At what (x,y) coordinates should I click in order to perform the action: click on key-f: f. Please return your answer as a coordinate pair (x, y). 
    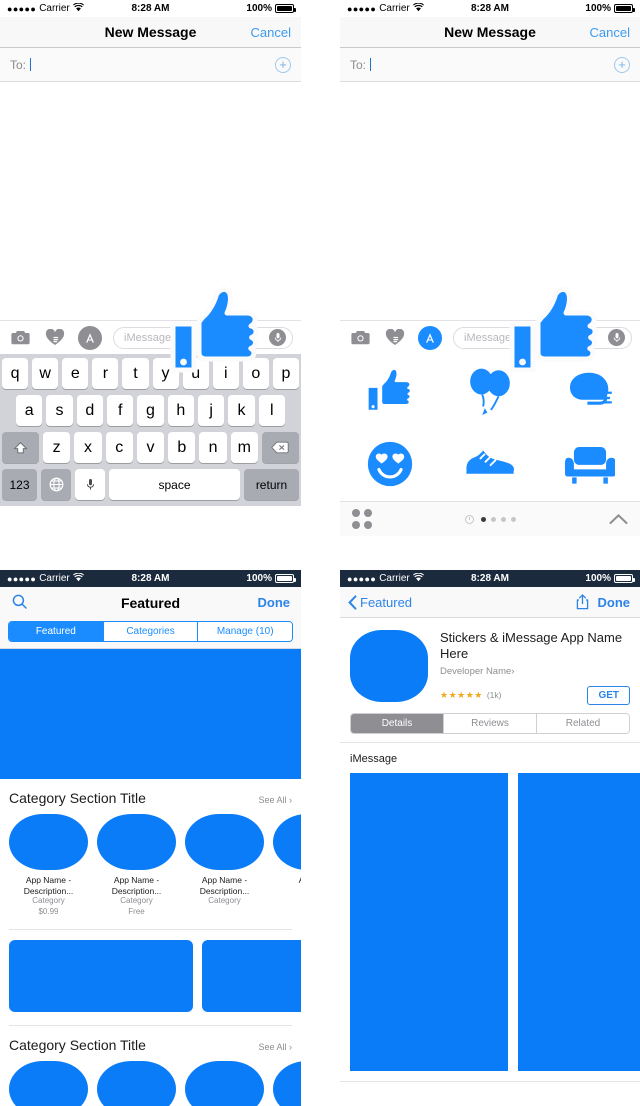
    Looking at the image, I should click on (120, 410).